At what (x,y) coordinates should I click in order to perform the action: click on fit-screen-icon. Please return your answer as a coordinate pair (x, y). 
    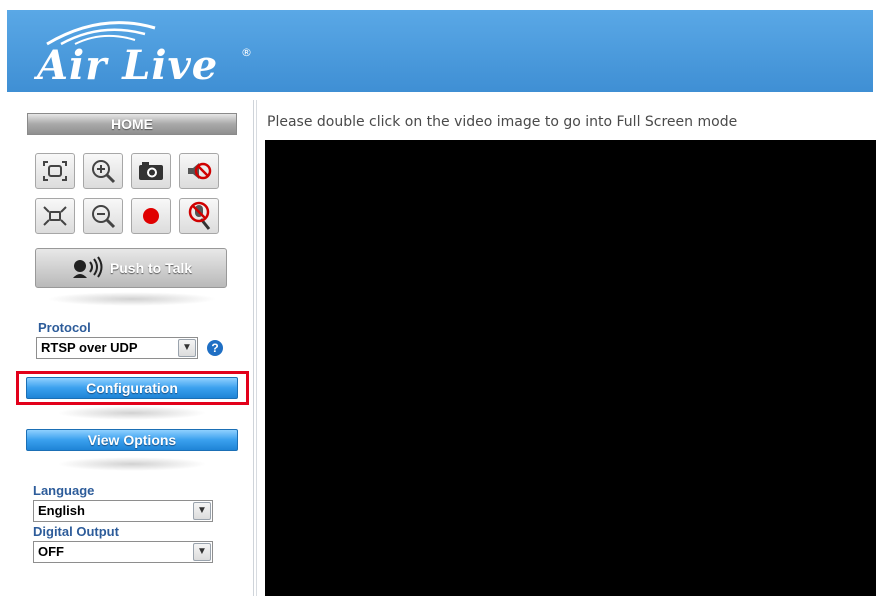
    Looking at the image, I should click on (55, 171).